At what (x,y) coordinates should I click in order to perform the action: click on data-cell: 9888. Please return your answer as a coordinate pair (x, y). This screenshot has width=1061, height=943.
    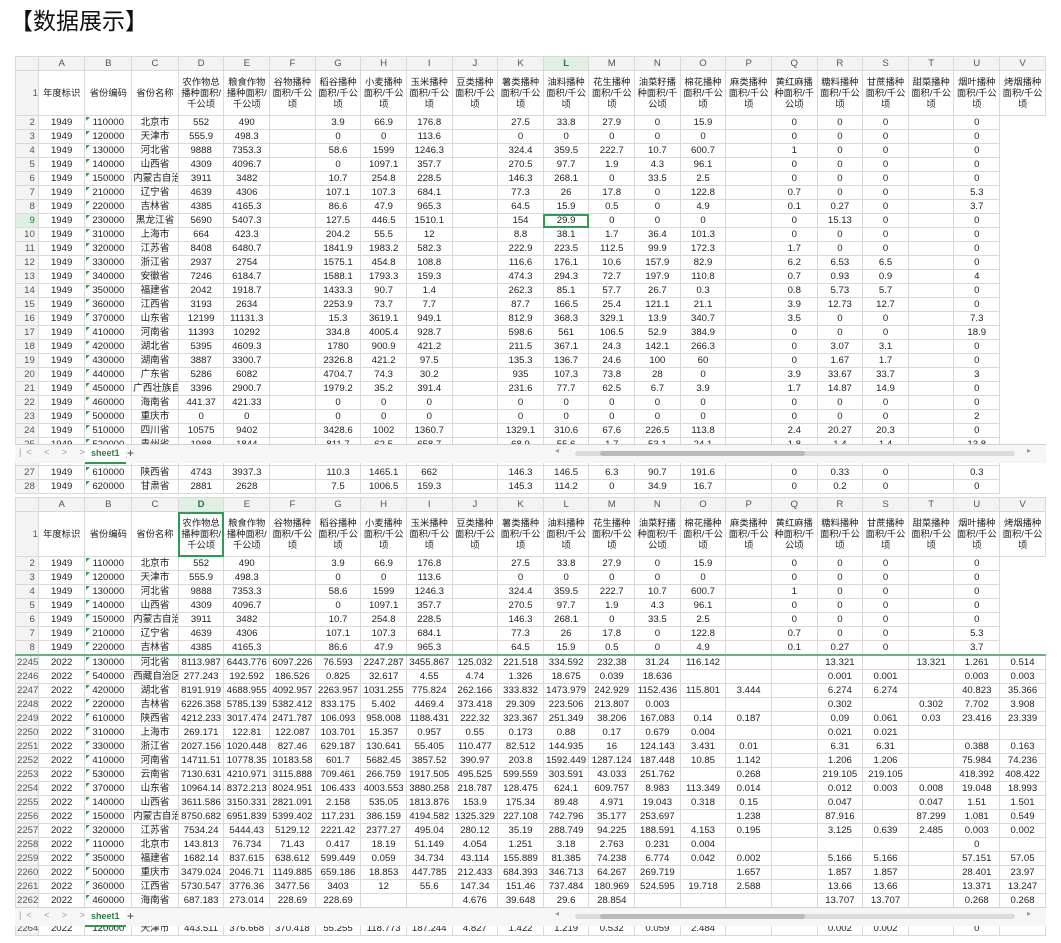
    Looking at the image, I should click on (201, 591).